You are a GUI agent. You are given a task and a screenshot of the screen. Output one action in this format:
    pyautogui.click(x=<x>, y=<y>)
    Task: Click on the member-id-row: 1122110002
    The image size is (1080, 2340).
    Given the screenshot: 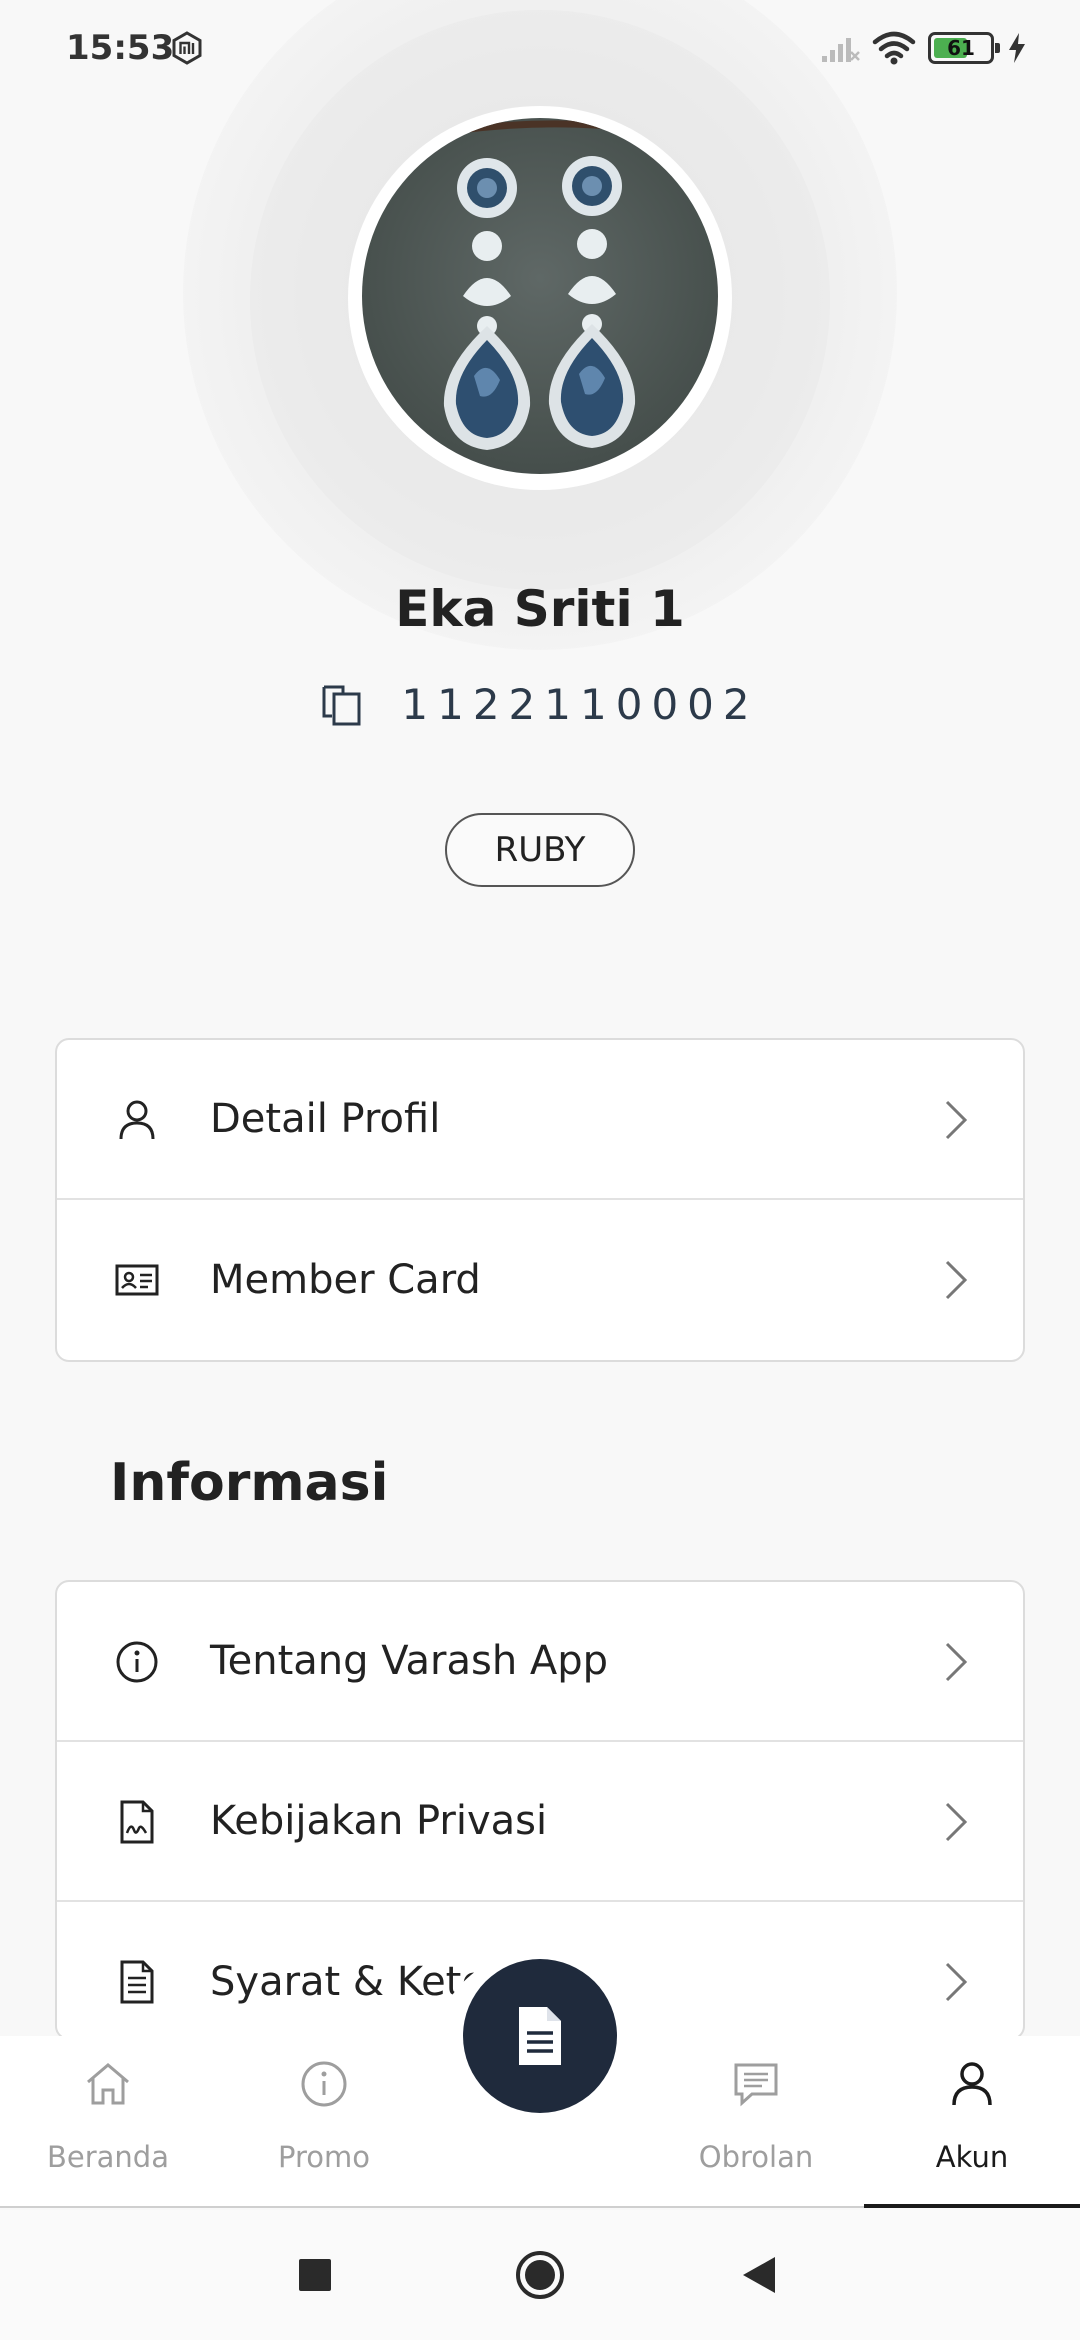 What is the action you would take?
    pyautogui.click(x=540, y=704)
    